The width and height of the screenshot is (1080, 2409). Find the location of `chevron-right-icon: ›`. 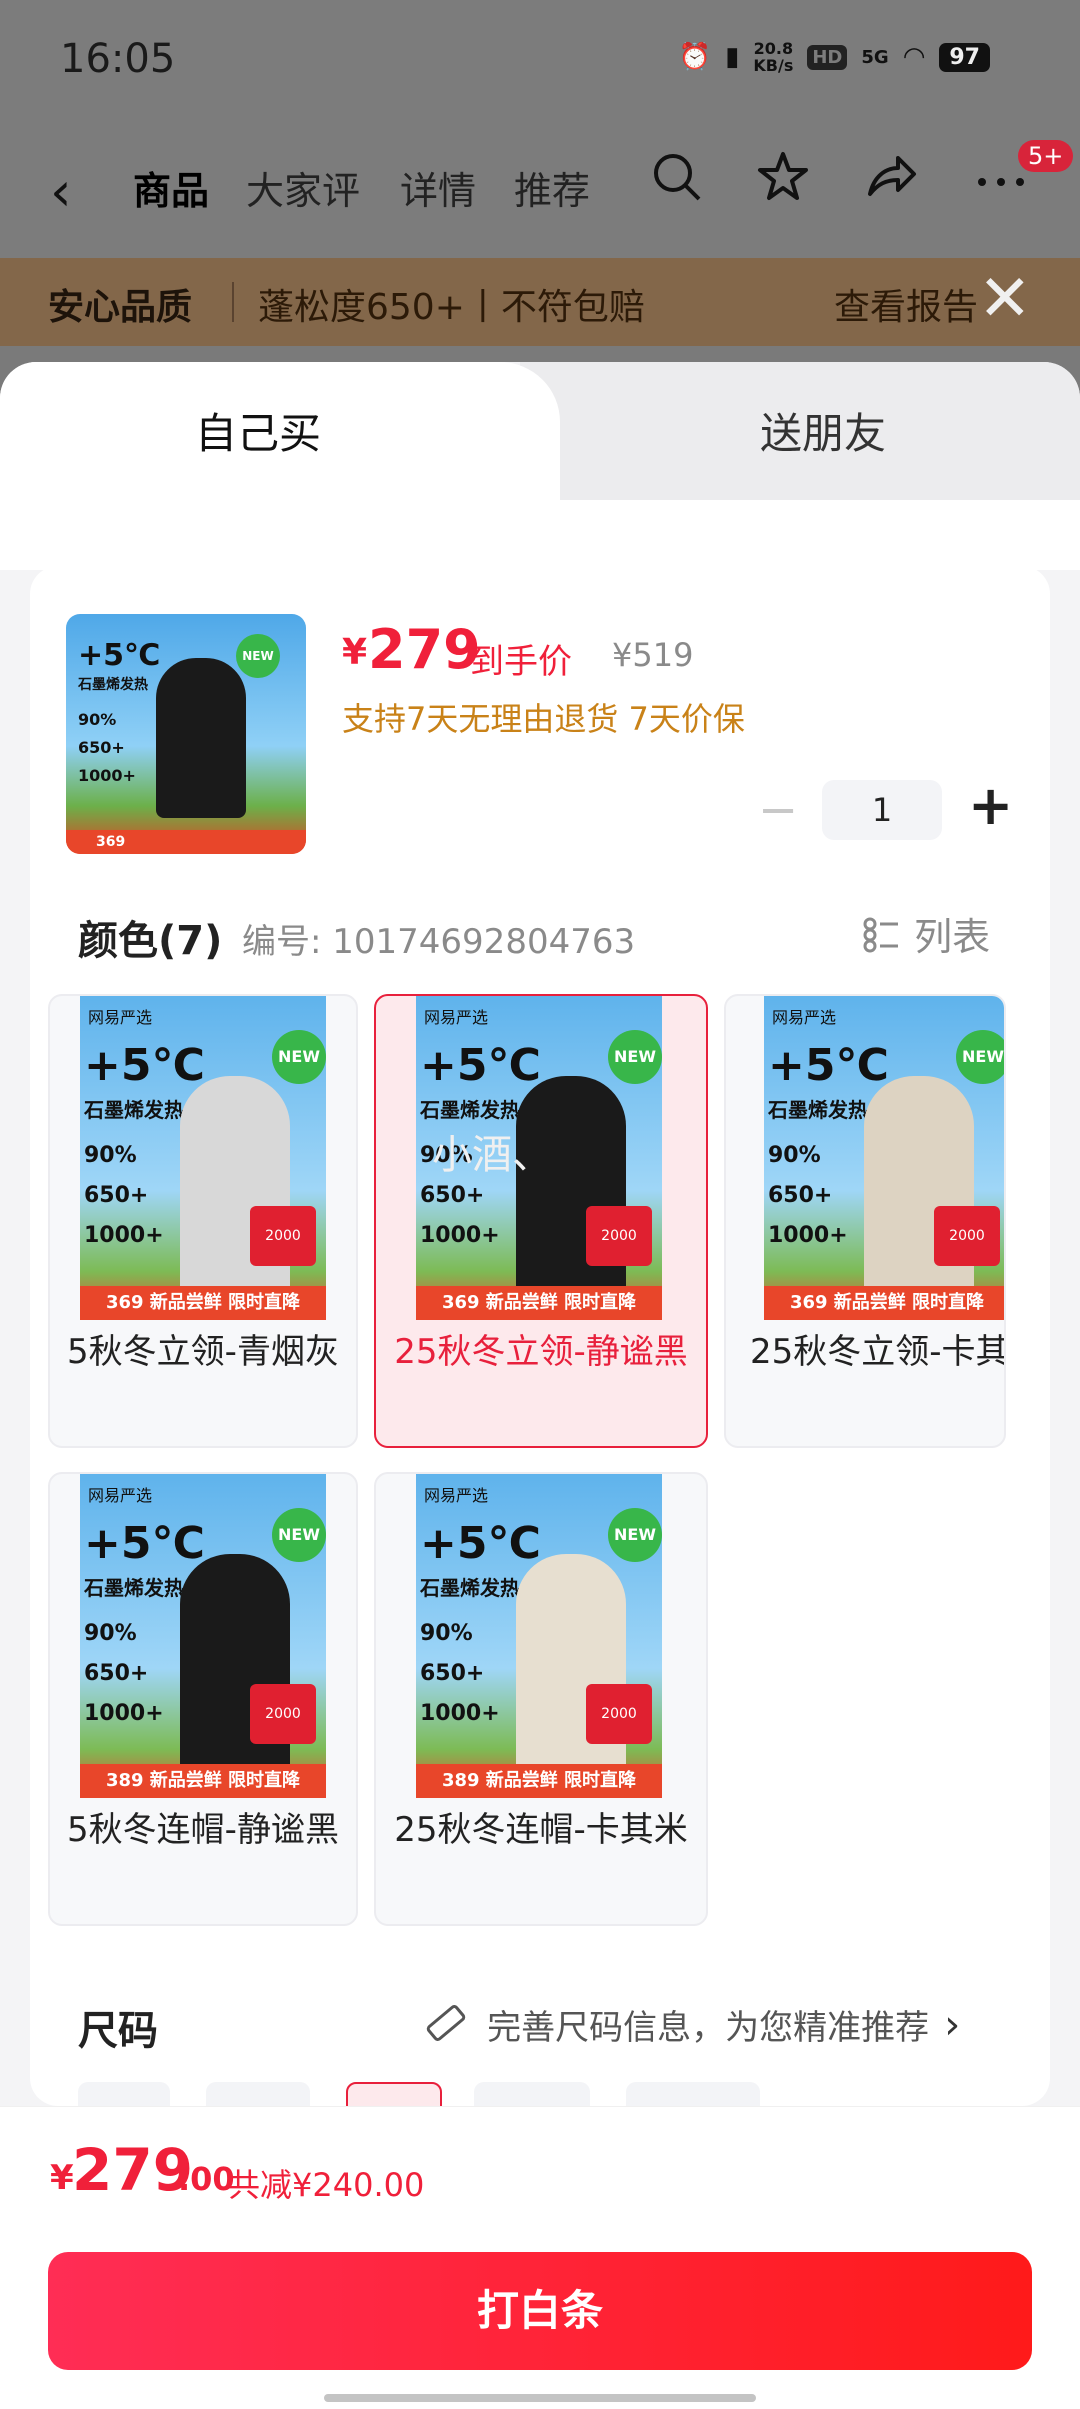

chevron-right-icon: › is located at coordinates (952, 2024).